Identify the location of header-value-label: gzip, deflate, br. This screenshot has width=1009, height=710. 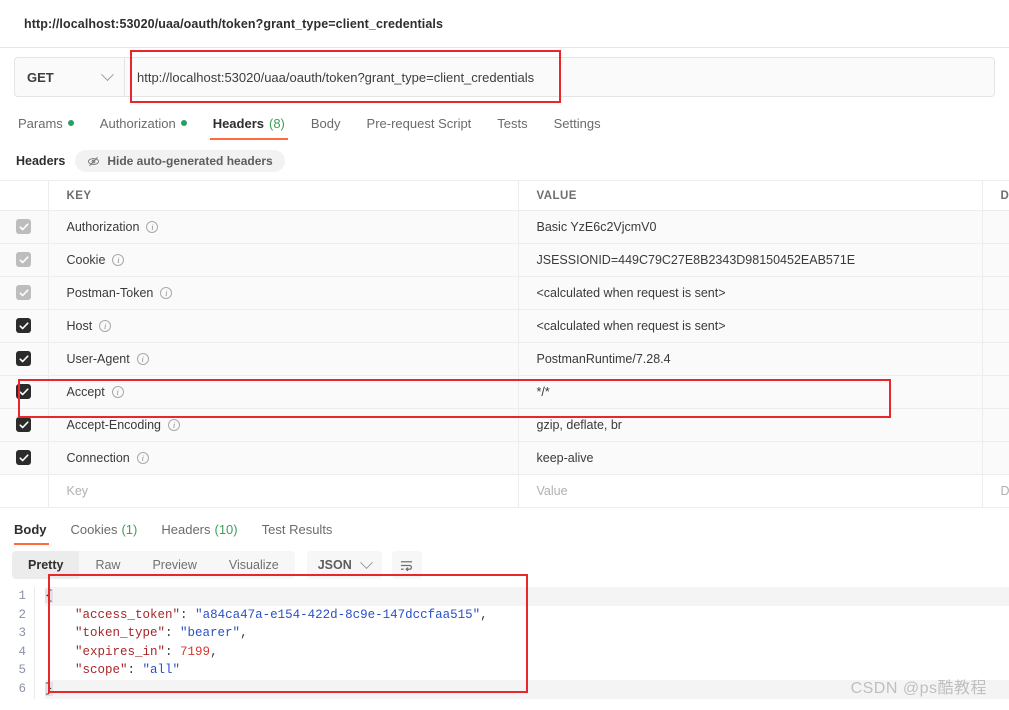
(579, 425).